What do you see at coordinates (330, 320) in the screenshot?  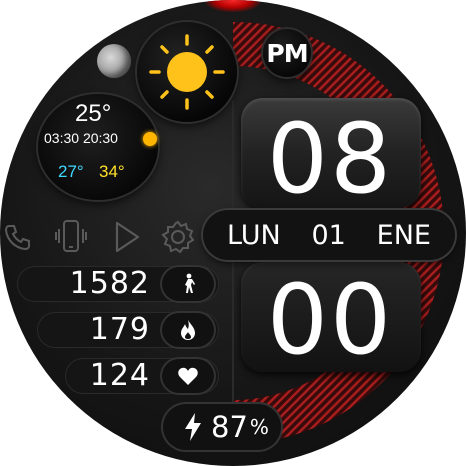 I see `minute-digits: 00` at bounding box center [330, 320].